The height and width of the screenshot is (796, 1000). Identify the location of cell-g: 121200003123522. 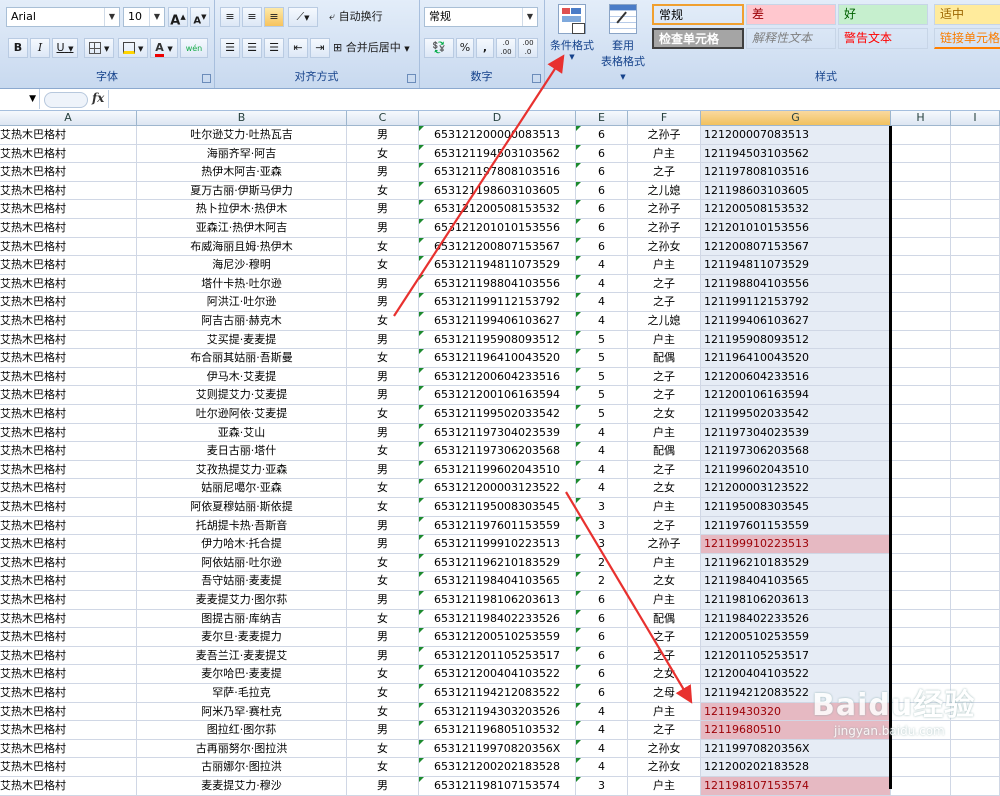
(796, 488).